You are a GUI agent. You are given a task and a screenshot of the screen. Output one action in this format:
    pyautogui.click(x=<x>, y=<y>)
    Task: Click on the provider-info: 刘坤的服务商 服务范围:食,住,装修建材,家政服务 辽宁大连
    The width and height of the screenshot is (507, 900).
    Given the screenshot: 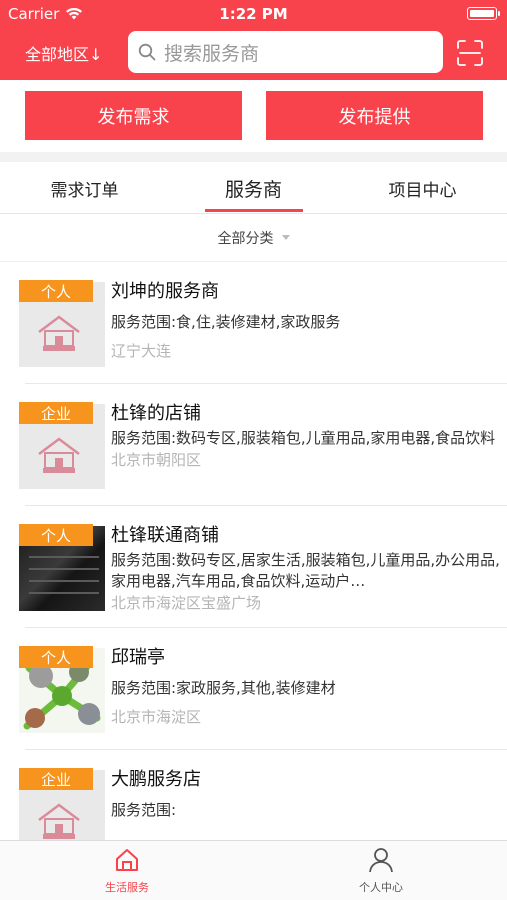 What is the action you would take?
    pyautogui.click(x=308, y=320)
    